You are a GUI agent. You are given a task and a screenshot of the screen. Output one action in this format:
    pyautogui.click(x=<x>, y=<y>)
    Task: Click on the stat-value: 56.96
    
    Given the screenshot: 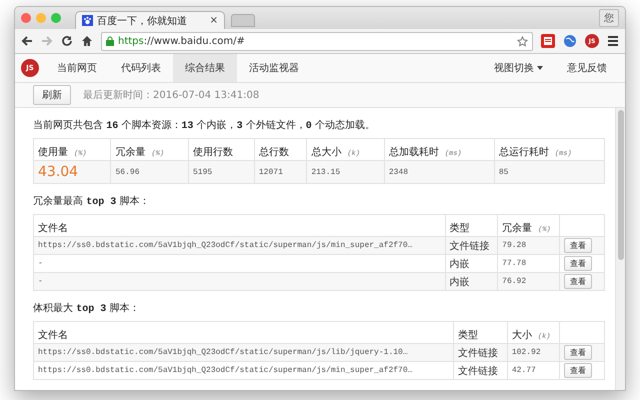 What is the action you would take?
    pyautogui.click(x=149, y=172)
    